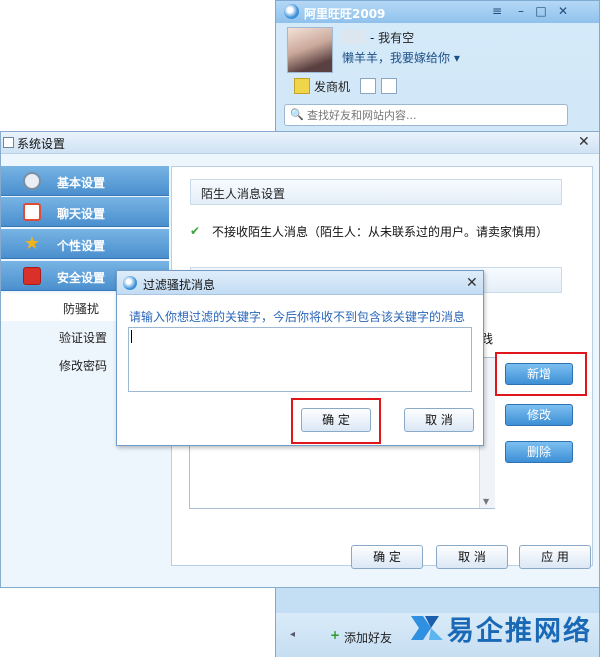  What do you see at coordinates (472, 283) in the screenshot?
I see `filter-close-icon: ✕` at bounding box center [472, 283].